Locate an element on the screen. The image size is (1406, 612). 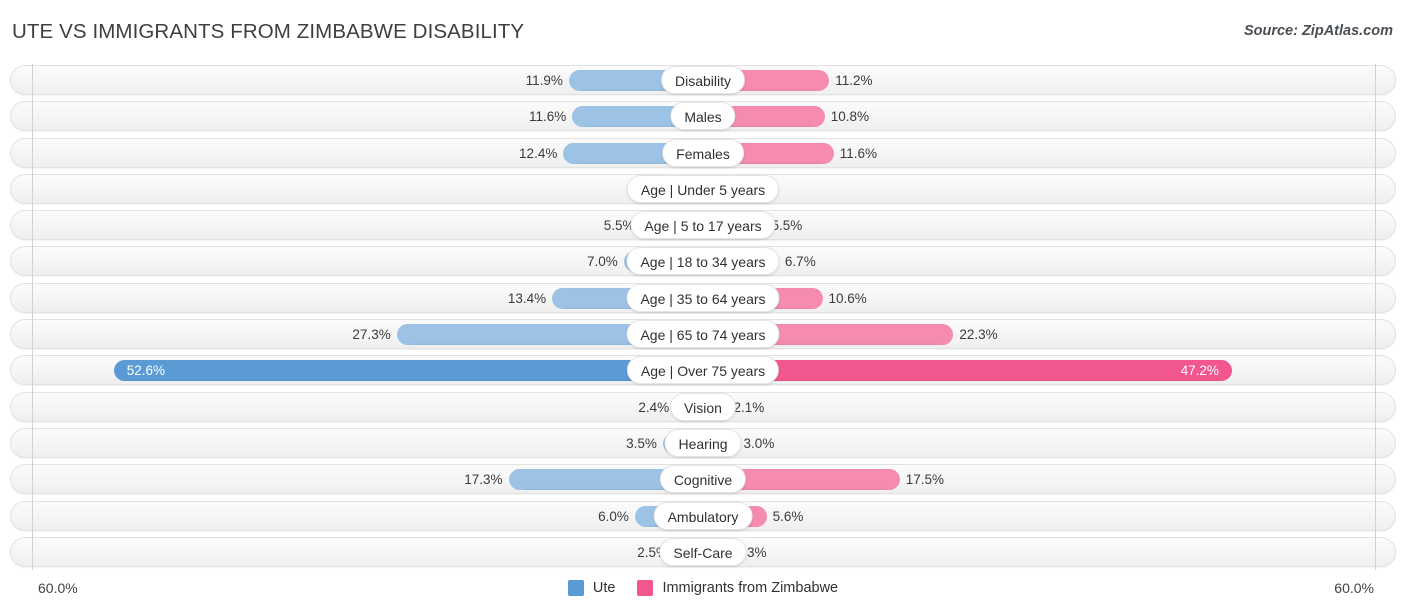
bar-right-immigrants is located at coordinates (967, 371).